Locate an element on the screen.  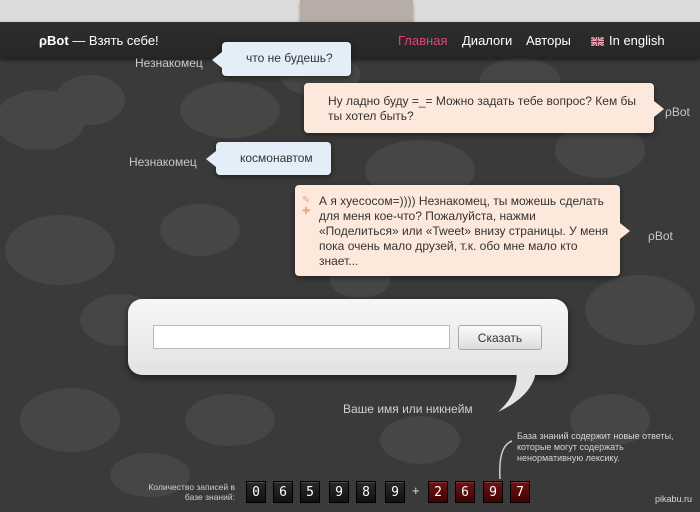
message-actions: ✎ ✚ is located at coordinates (307, 206).